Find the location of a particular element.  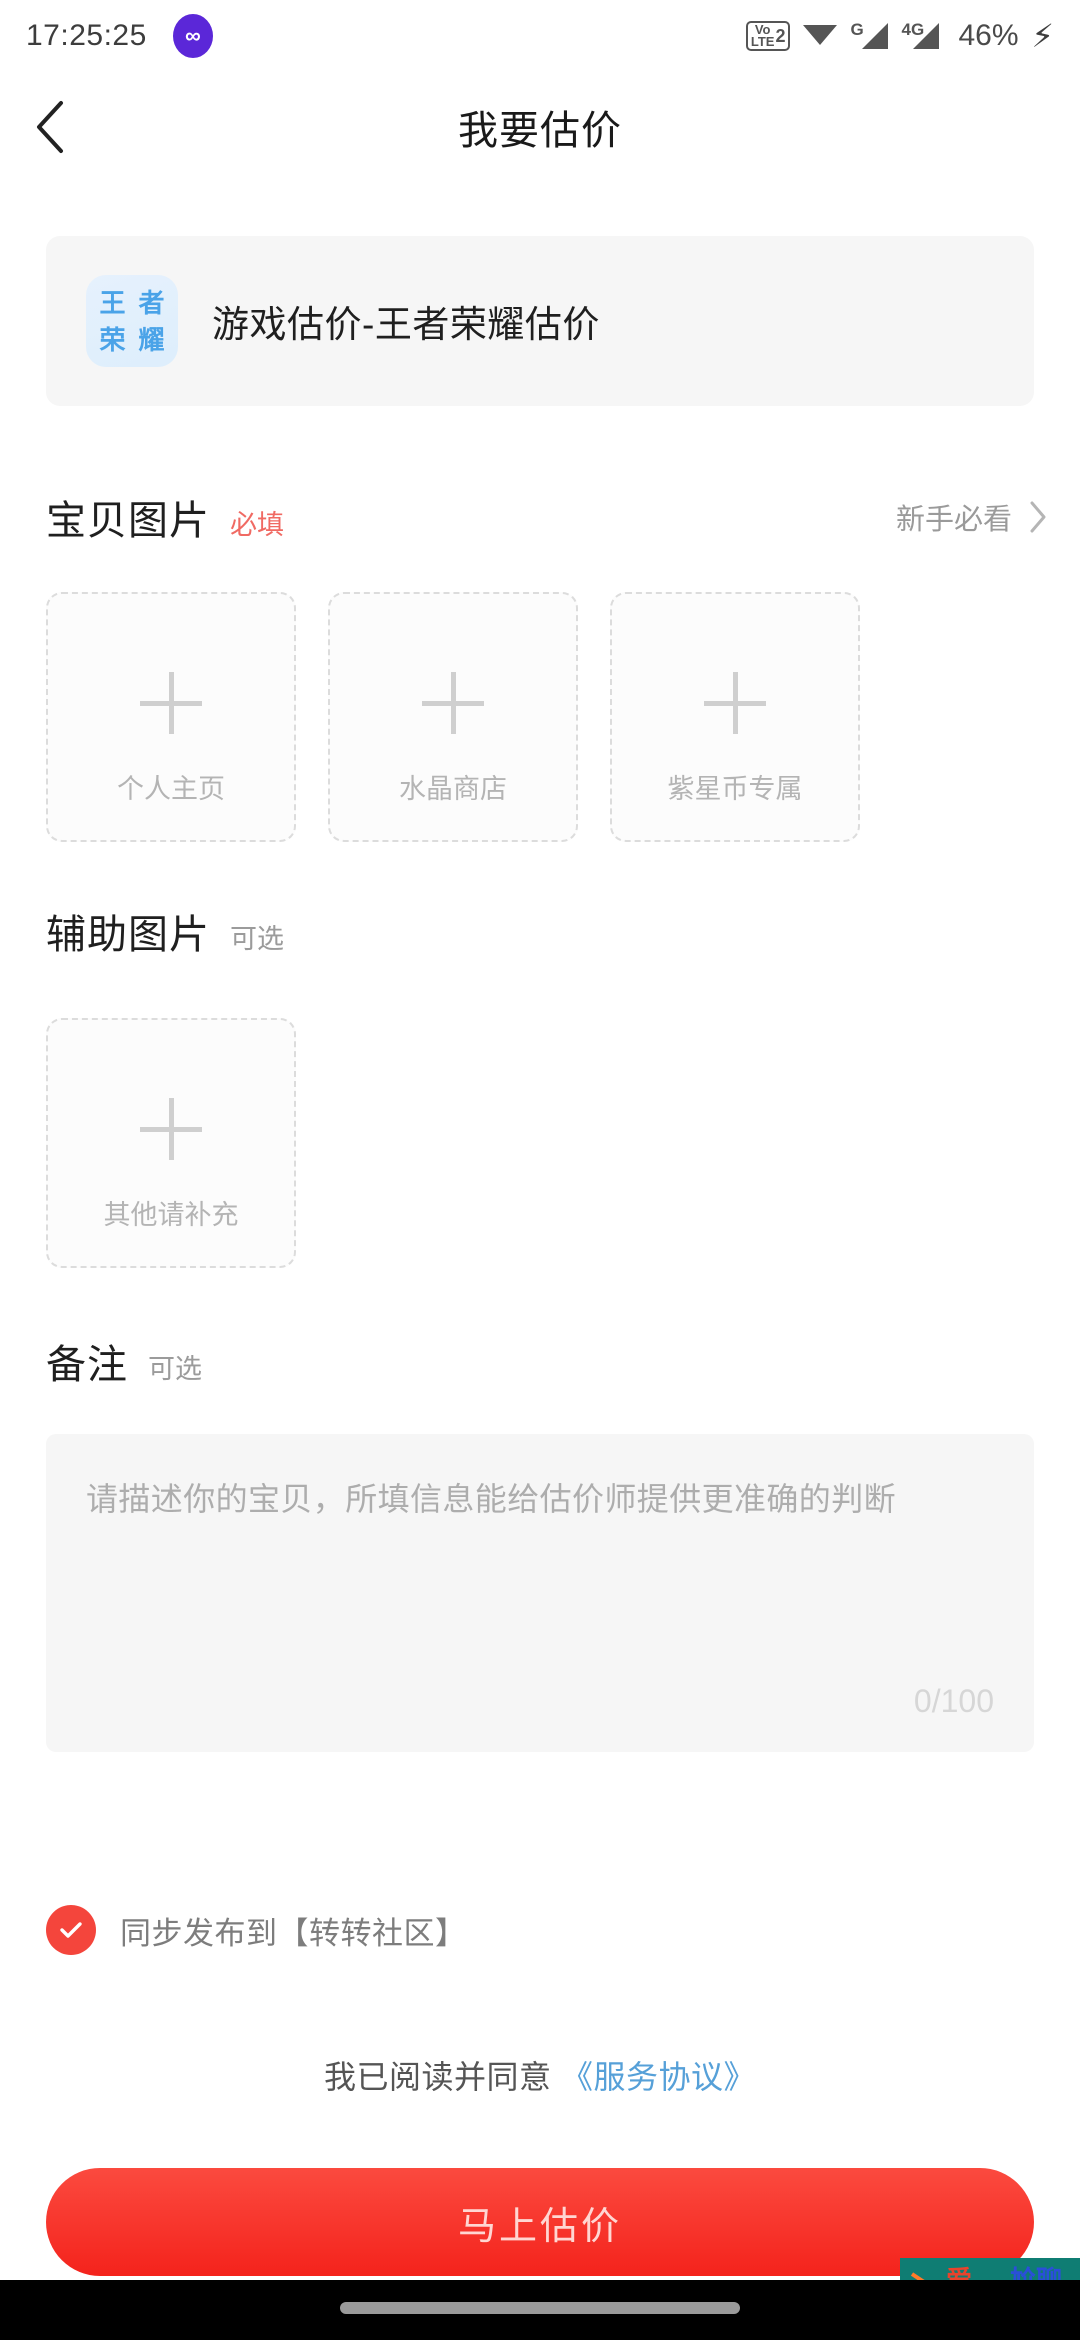

main-photos-title: 宝贝图片 is located at coordinates (128, 521).